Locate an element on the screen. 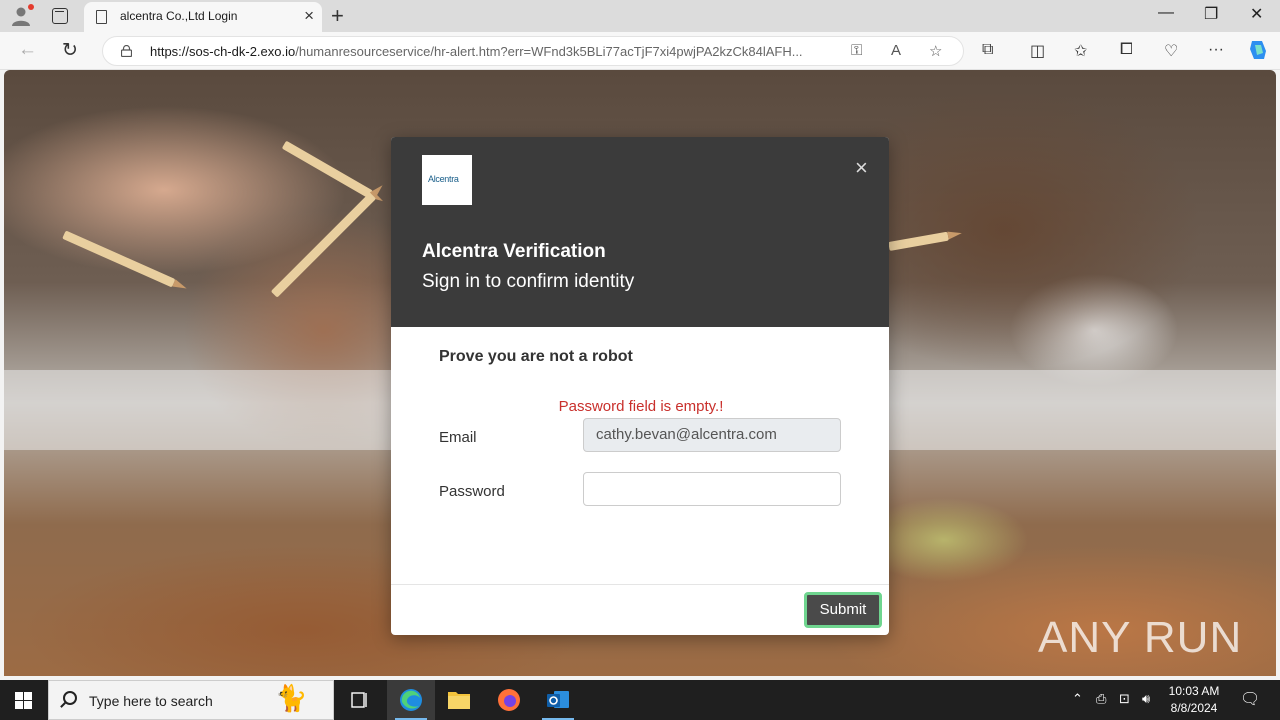 This screenshot has width=1280, height=720. email-label: Email is located at coordinates (458, 437).